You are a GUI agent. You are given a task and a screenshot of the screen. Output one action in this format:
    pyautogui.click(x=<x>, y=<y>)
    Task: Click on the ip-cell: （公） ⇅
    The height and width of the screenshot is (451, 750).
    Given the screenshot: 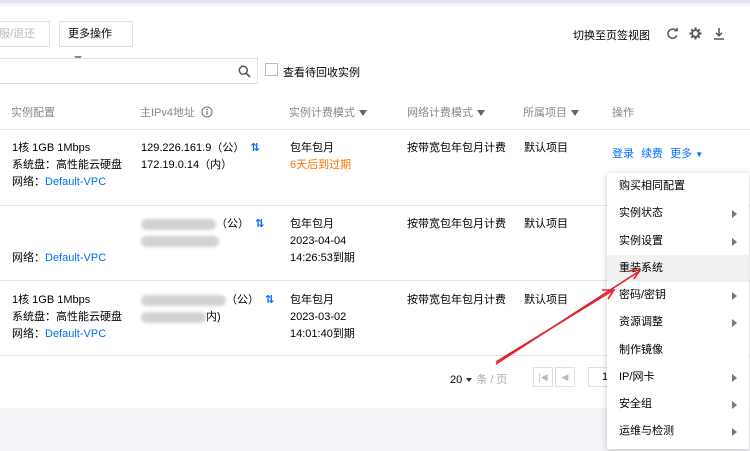 What is the action you would take?
    pyautogui.click(x=202, y=233)
    